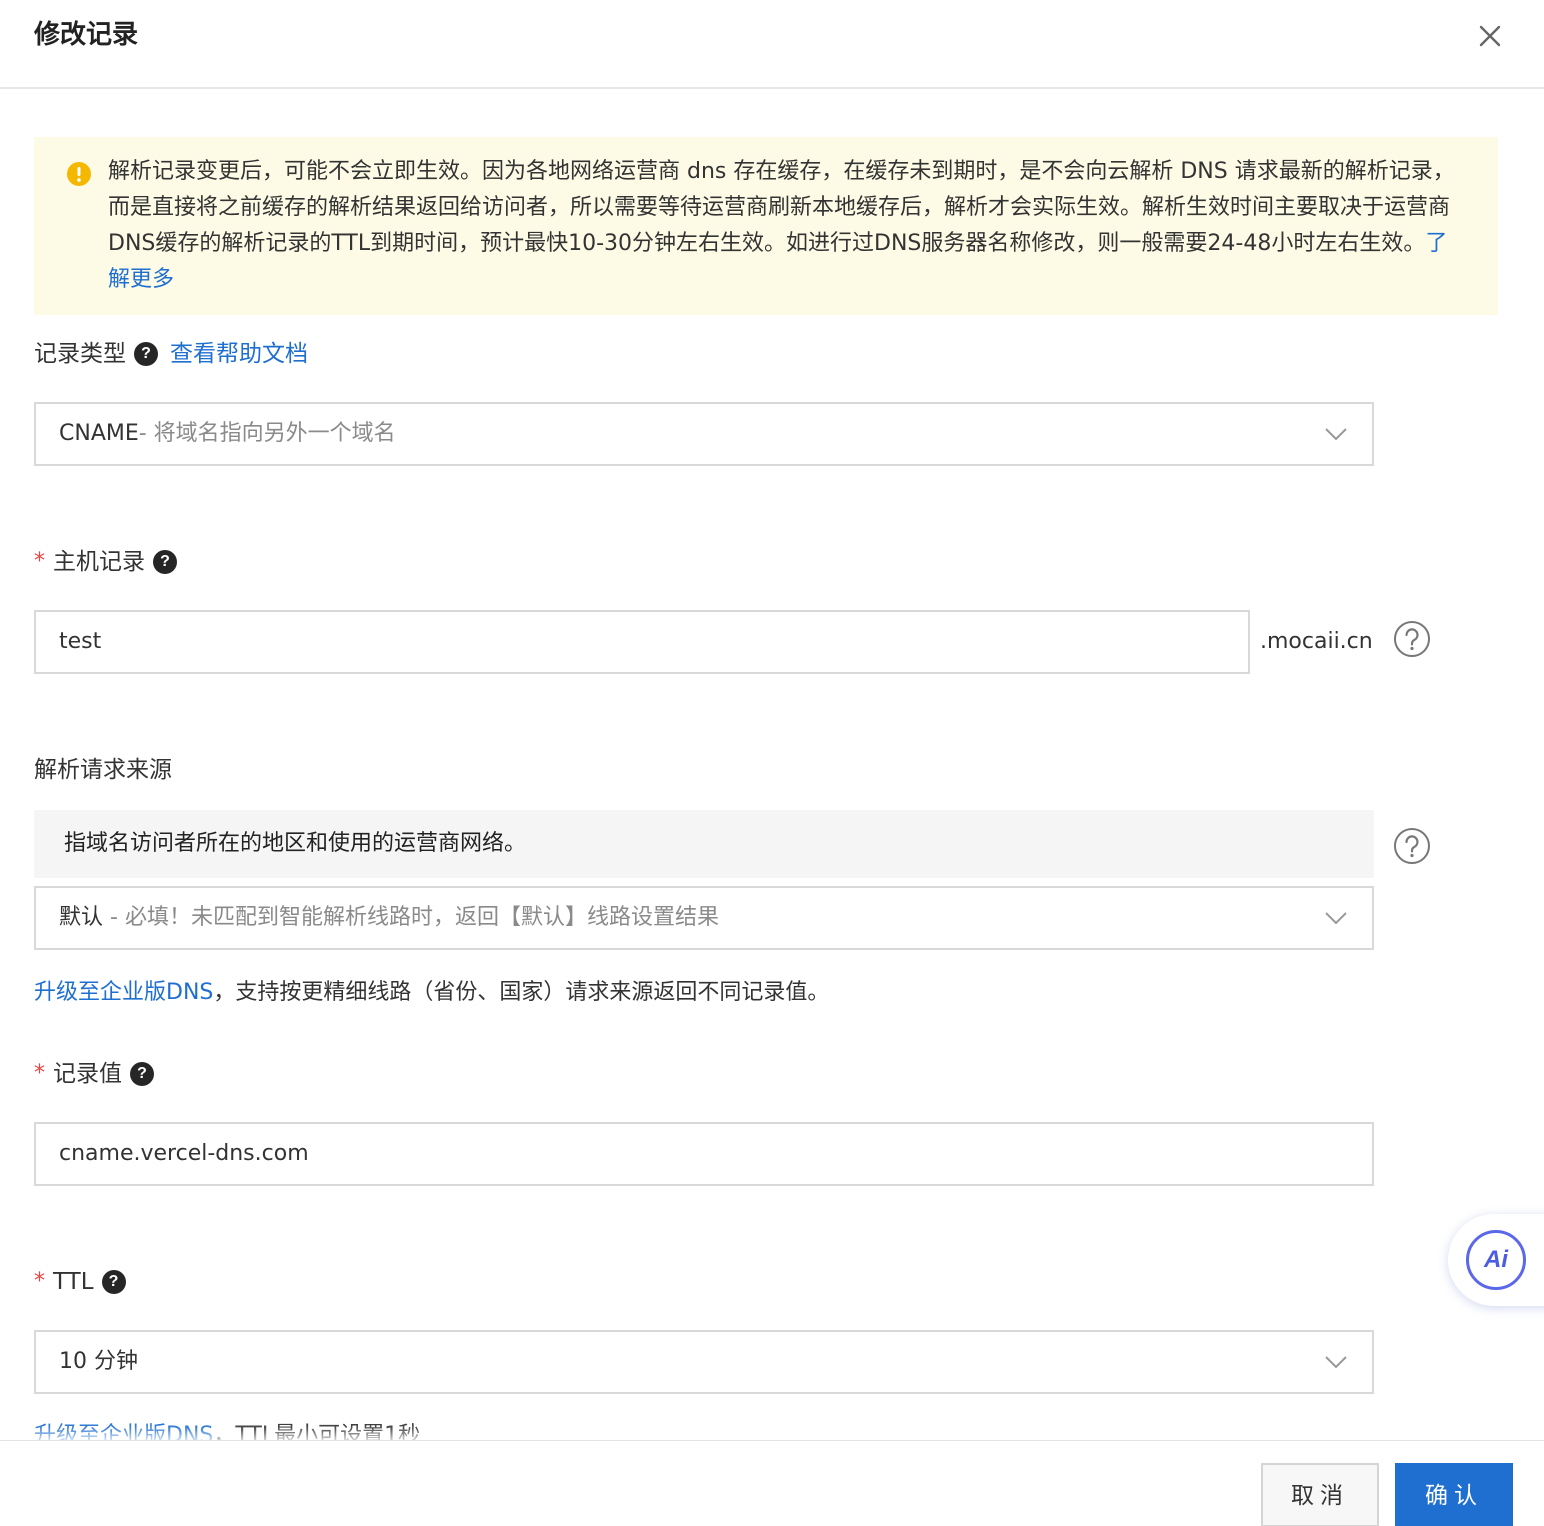 Image resolution: width=1544 pixels, height=1526 pixels. I want to click on record-type-label: 记录类型 ? 查看帮助文档, so click(171, 354).